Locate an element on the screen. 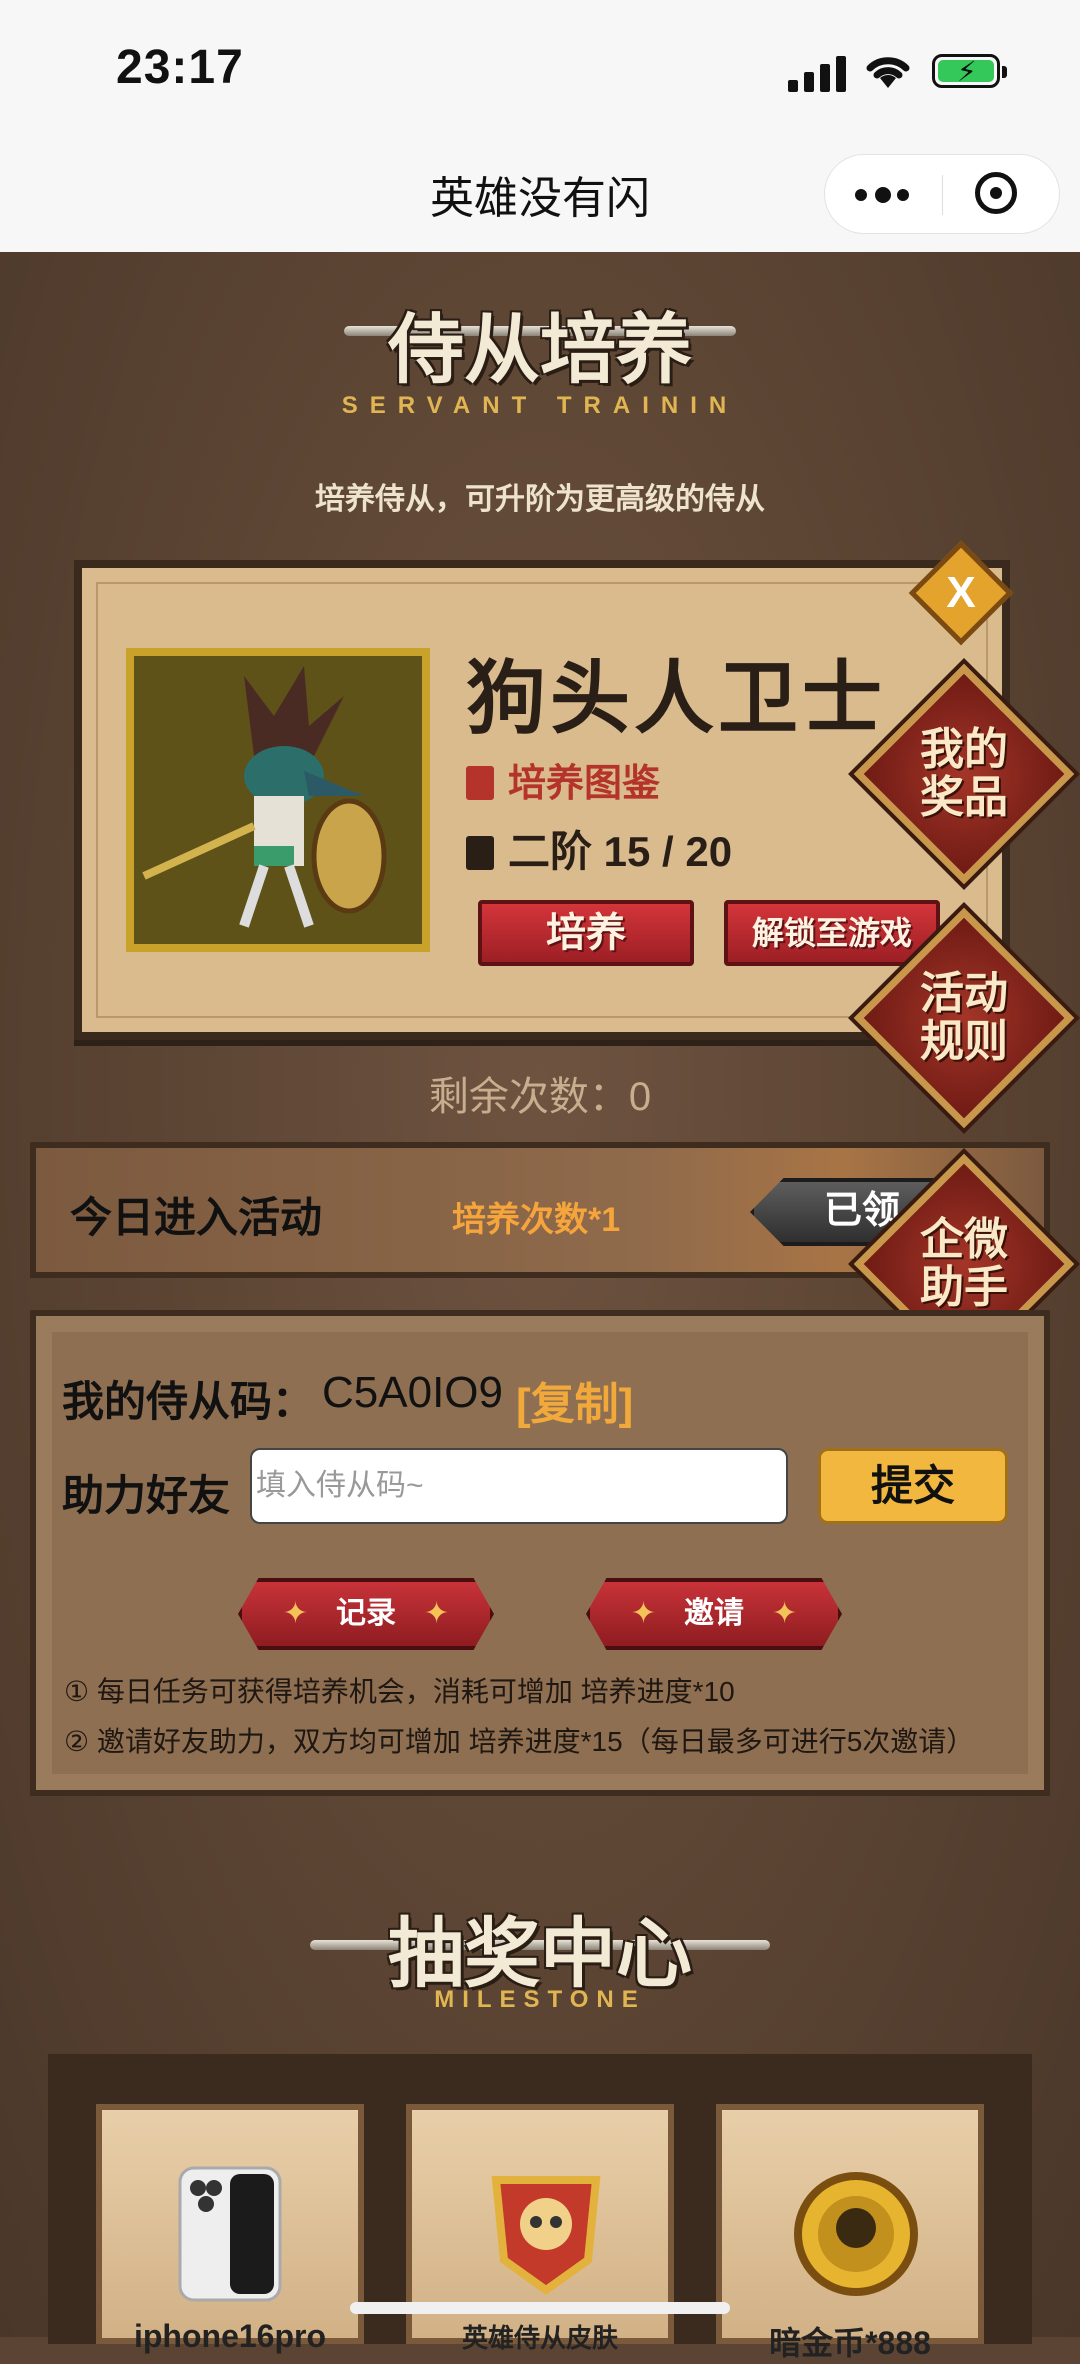 The image size is (1080, 2364). skull-shield-icon is located at coordinates (546, 2235).